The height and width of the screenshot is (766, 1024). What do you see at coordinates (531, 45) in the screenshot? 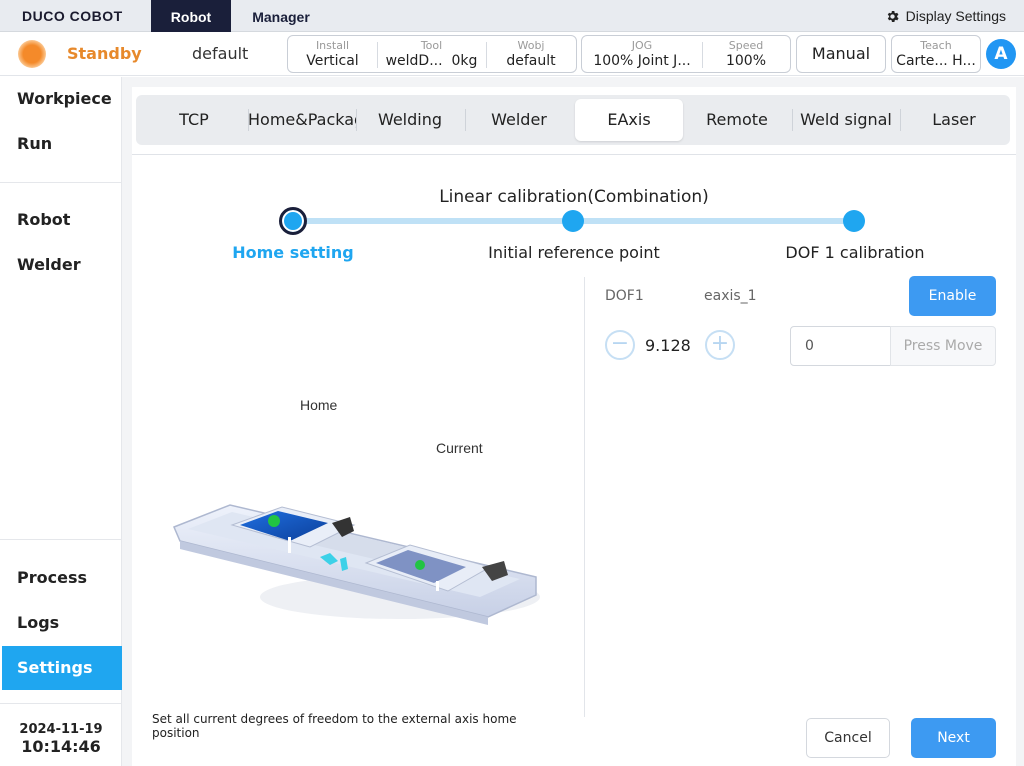
I see `wobj-label: Wobj` at bounding box center [531, 45].